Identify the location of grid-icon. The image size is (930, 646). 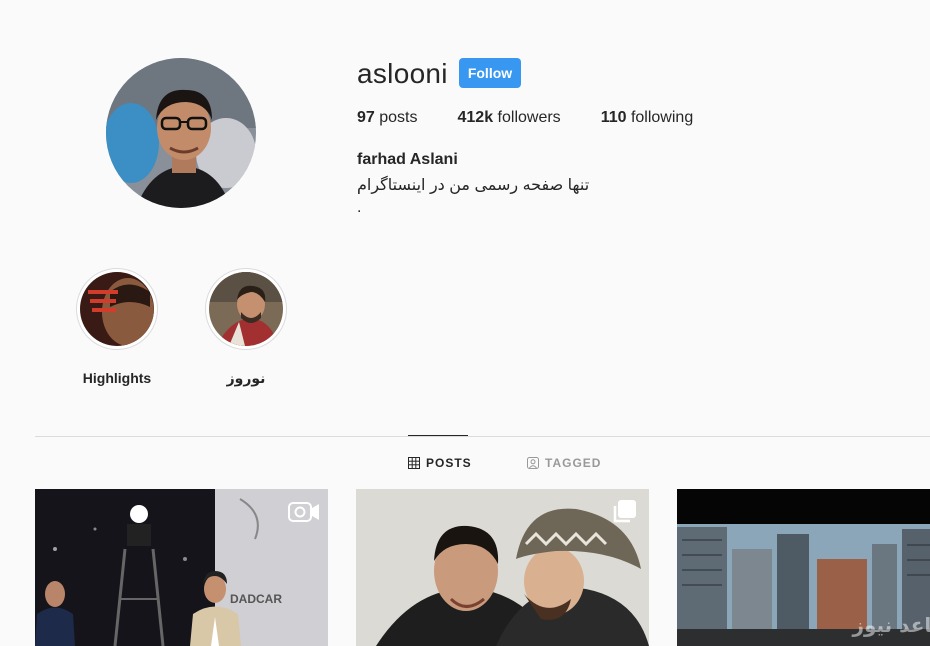
(414, 463).